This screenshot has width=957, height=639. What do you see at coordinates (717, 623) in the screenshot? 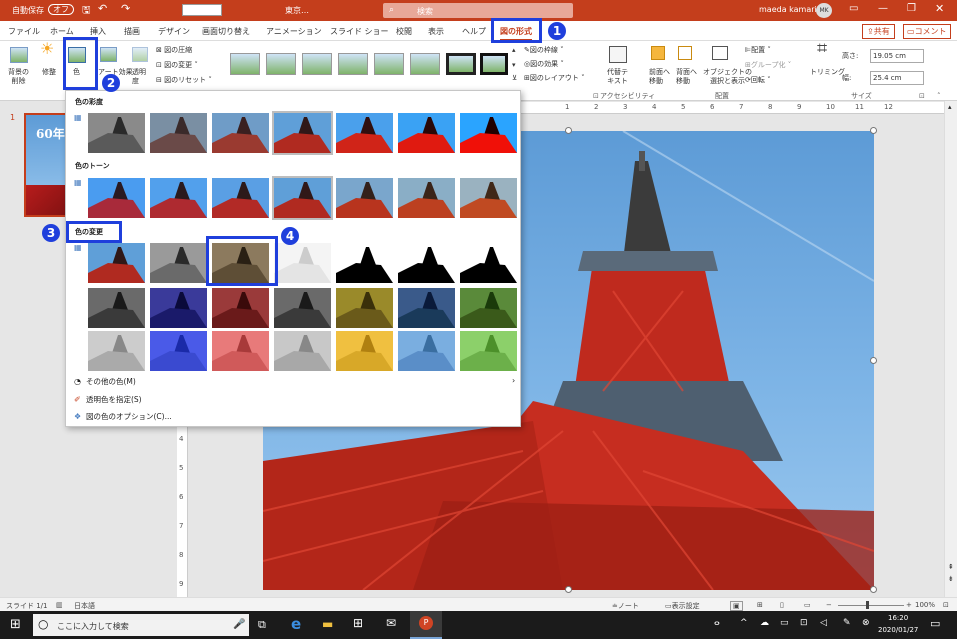
I see `people-icon: ⴰ` at bounding box center [717, 623].